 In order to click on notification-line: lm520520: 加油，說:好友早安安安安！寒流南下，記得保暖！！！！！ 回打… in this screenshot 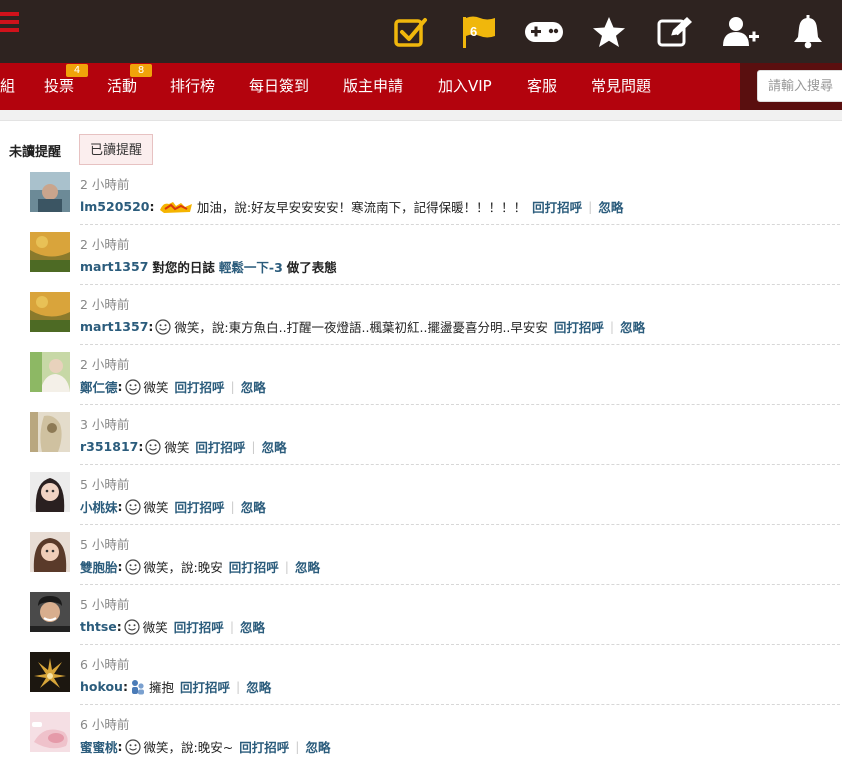, I will do `click(352, 206)`.